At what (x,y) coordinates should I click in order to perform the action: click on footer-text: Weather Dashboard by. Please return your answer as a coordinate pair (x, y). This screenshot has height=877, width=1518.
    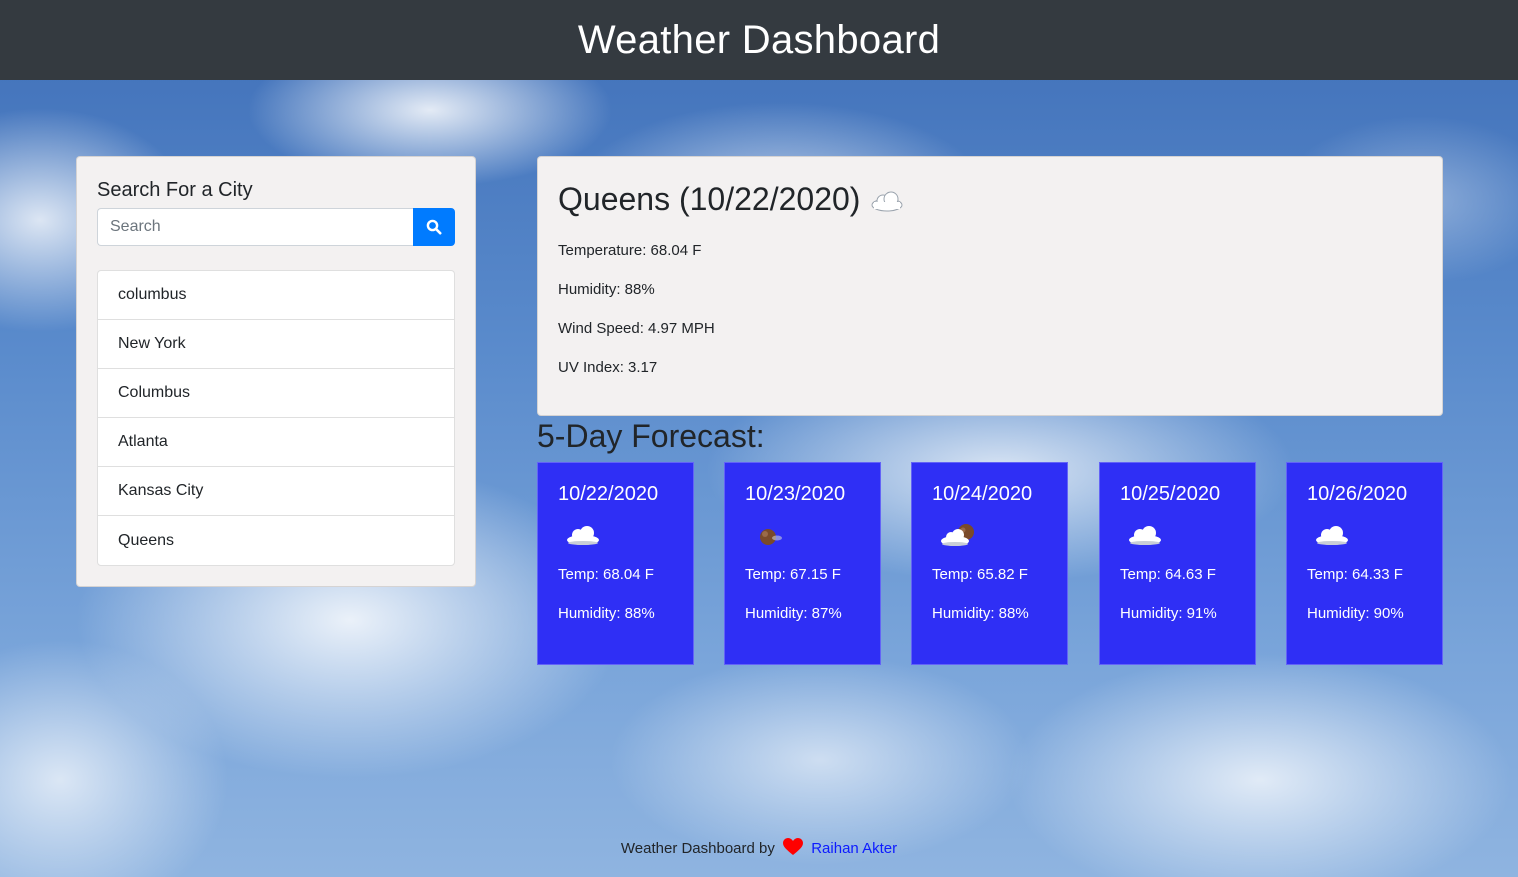
    Looking at the image, I should click on (697, 848).